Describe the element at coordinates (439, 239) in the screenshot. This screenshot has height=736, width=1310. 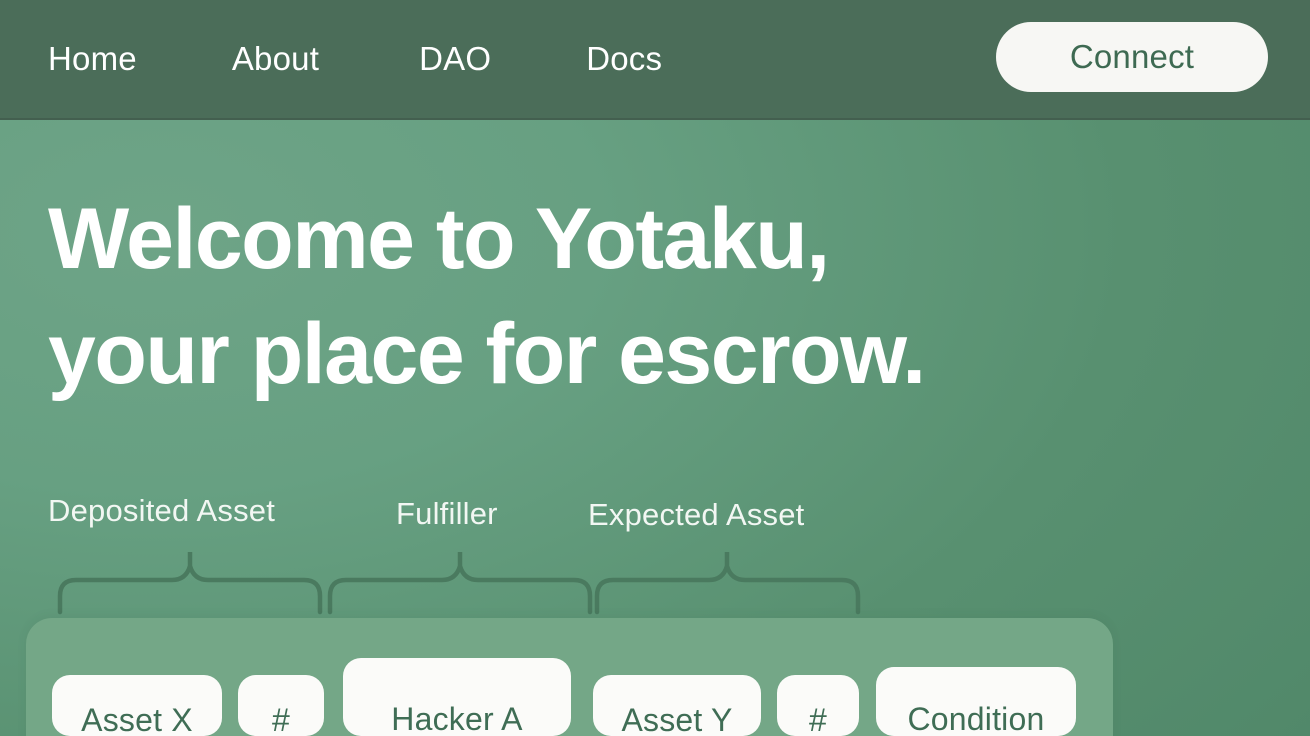
I see `hero-headline-line-1: Welcome to Yotaku,` at that location.